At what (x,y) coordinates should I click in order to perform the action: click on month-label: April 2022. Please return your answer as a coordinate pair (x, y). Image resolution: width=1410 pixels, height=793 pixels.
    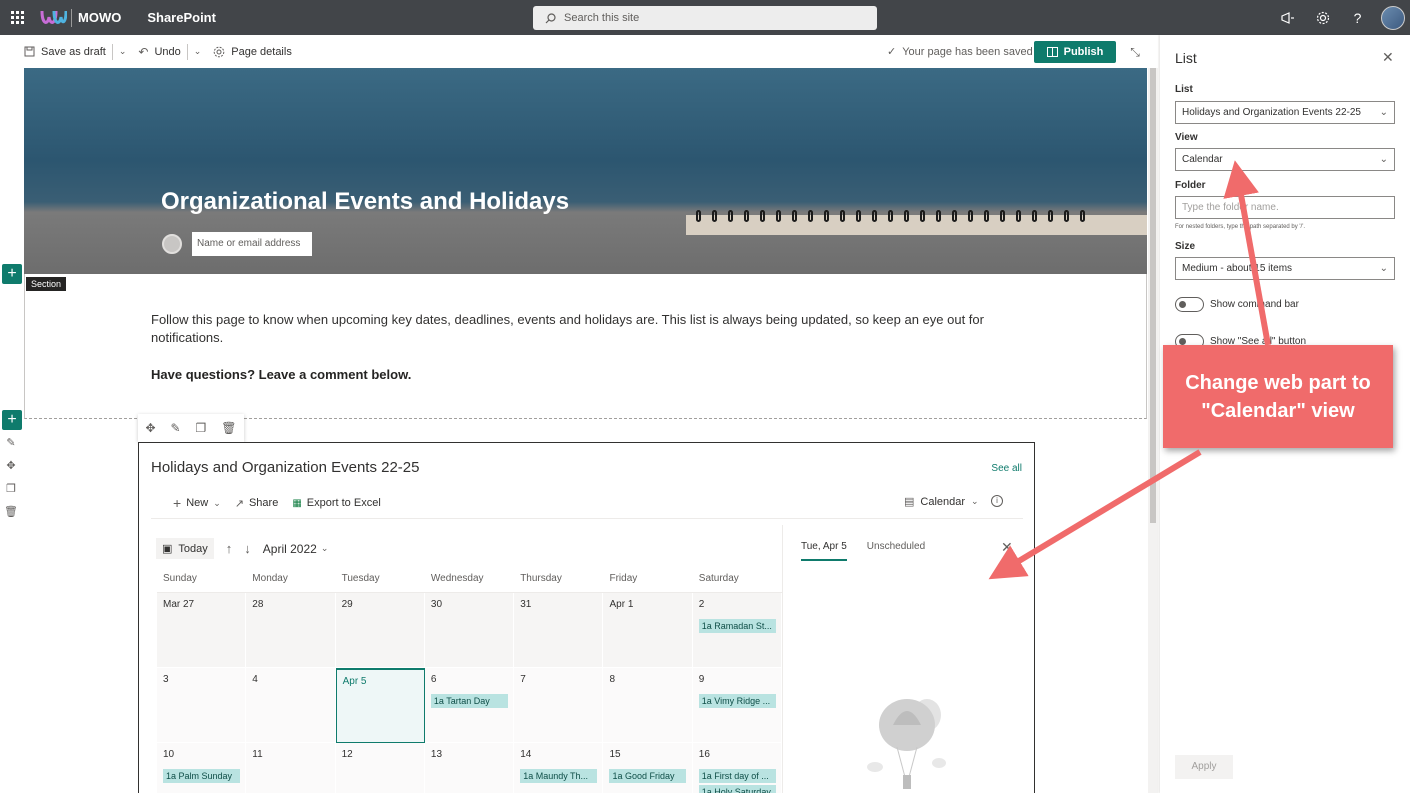
    Looking at the image, I should click on (289, 548).